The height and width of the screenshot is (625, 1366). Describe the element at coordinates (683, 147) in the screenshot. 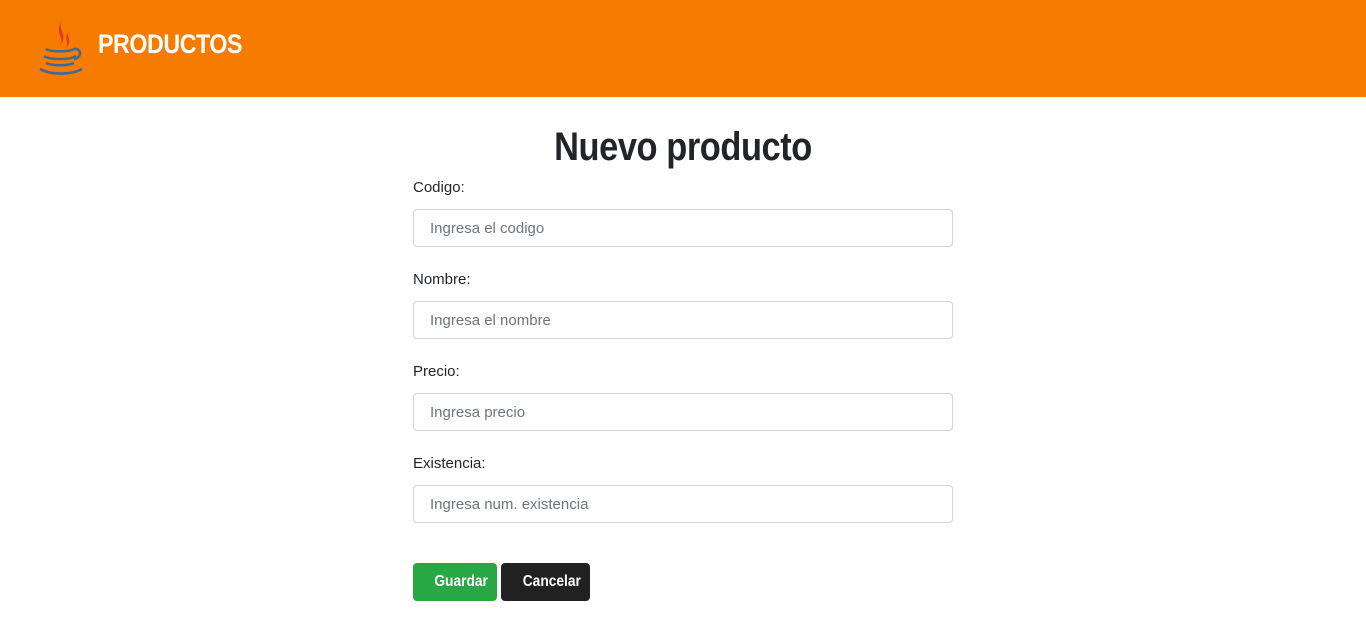

I see `page-title: Nuevo producto` at that location.